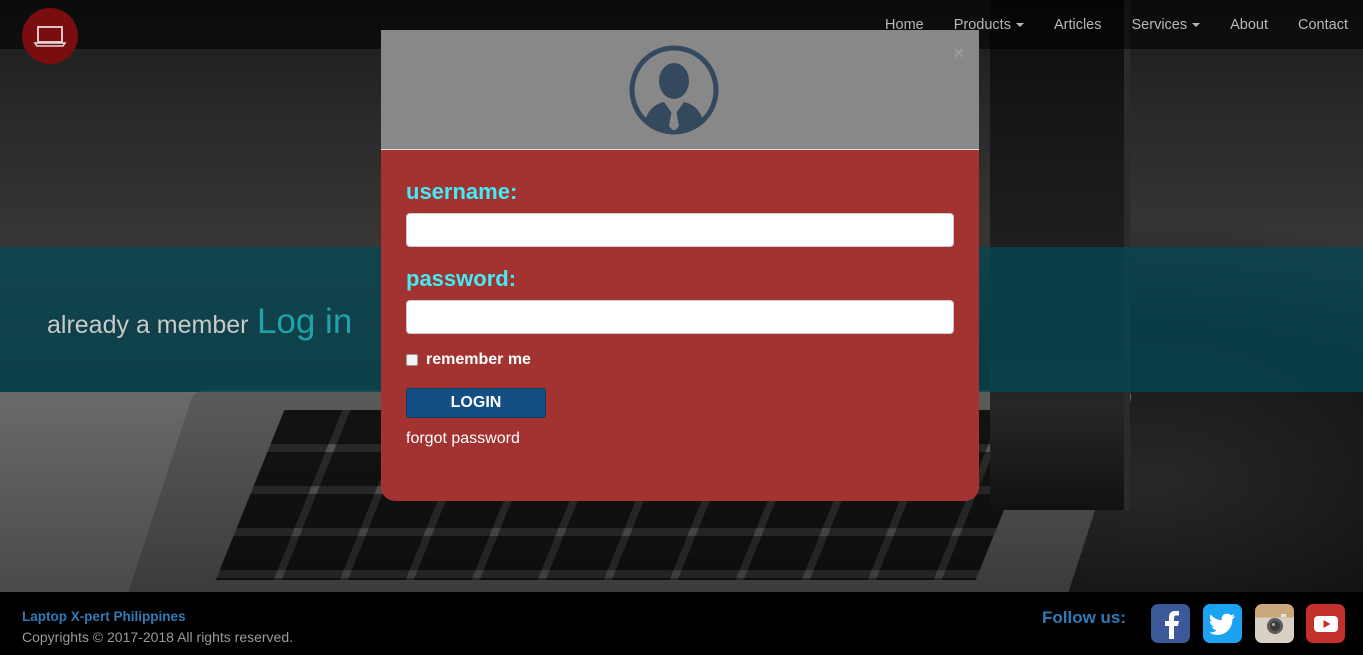 The width and height of the screenshot is (1363, 655). What do you see at coordinates (462, 191) in the screenshot?
I see `username-label: username:` at bounding box center [462, 191].